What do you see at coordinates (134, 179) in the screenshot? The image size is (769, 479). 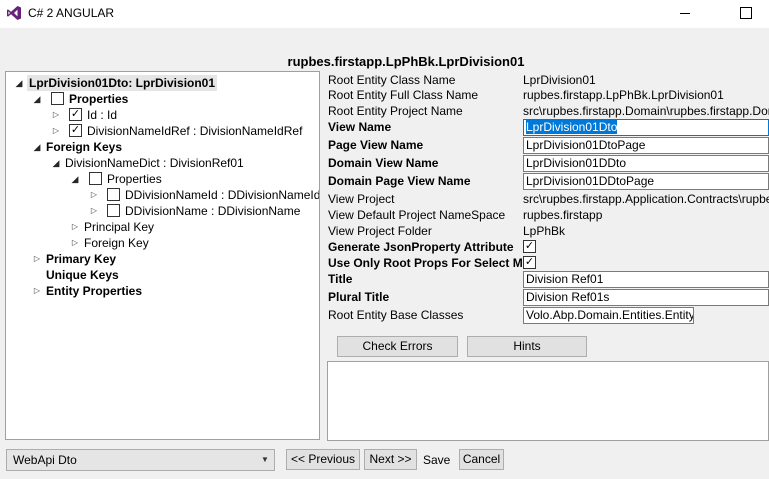 I see `tree-sub-properties: Properties` at bounding box center [134, 179].